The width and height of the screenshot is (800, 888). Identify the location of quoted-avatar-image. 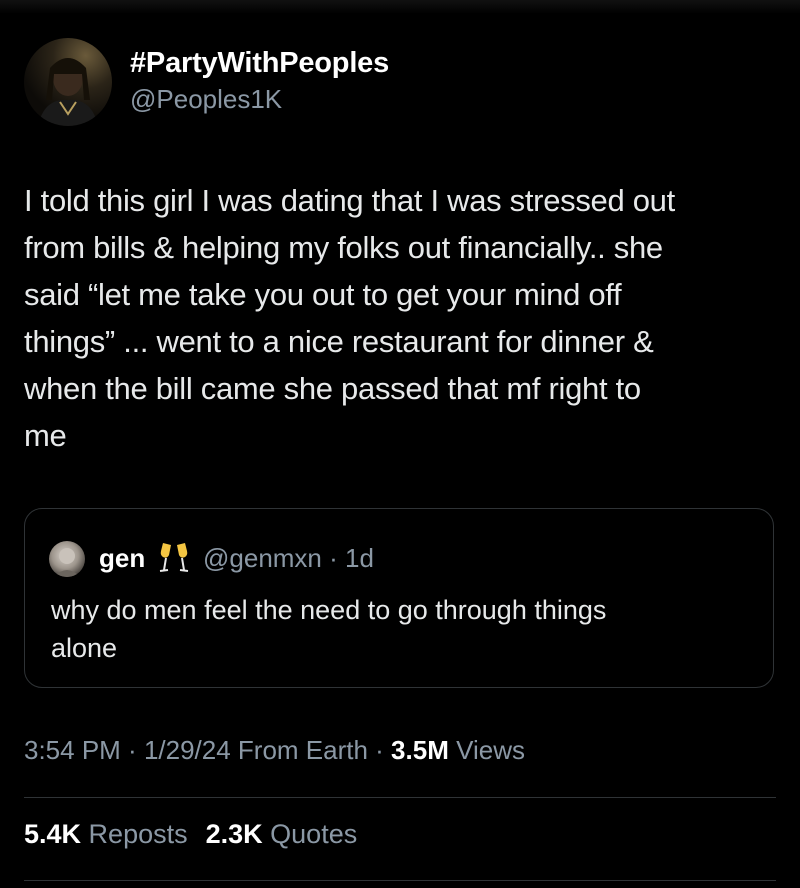
(67, 562).